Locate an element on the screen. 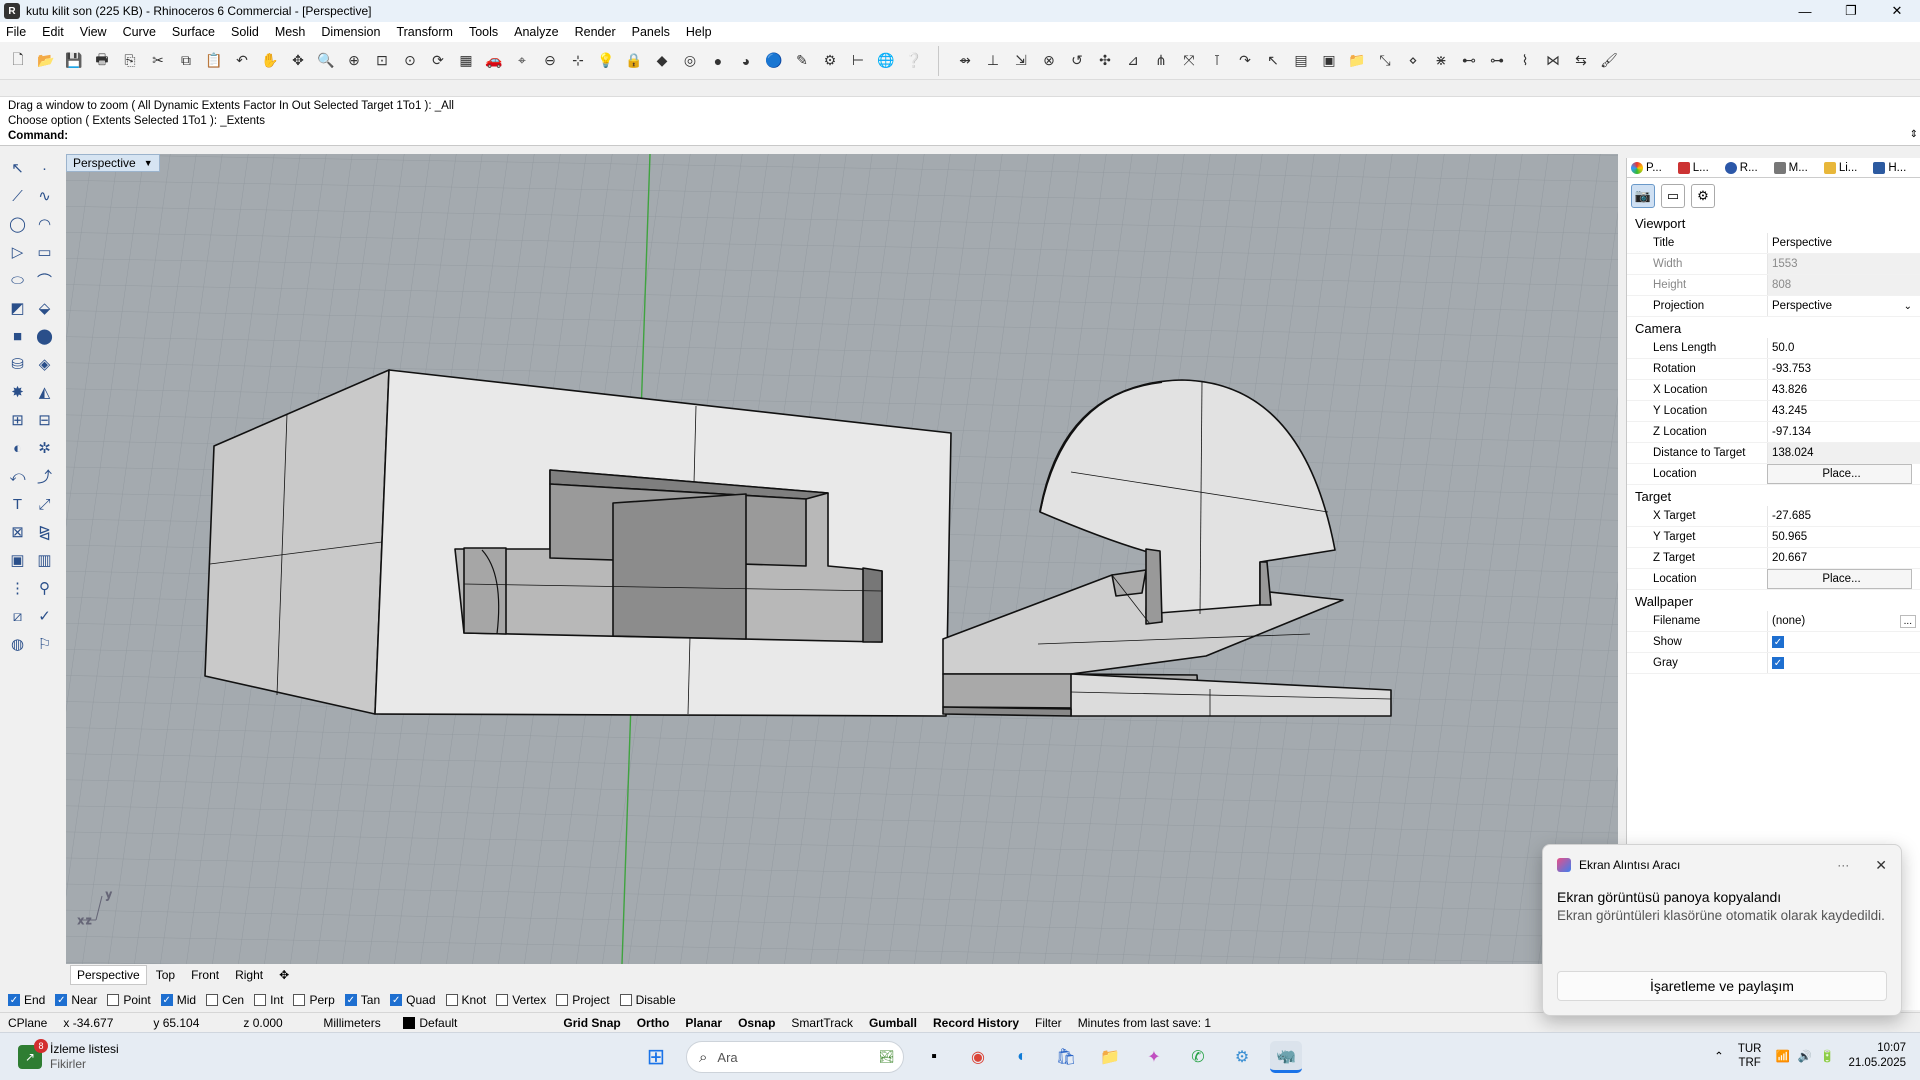  text-icon: T is located at coordinates (18, 504).